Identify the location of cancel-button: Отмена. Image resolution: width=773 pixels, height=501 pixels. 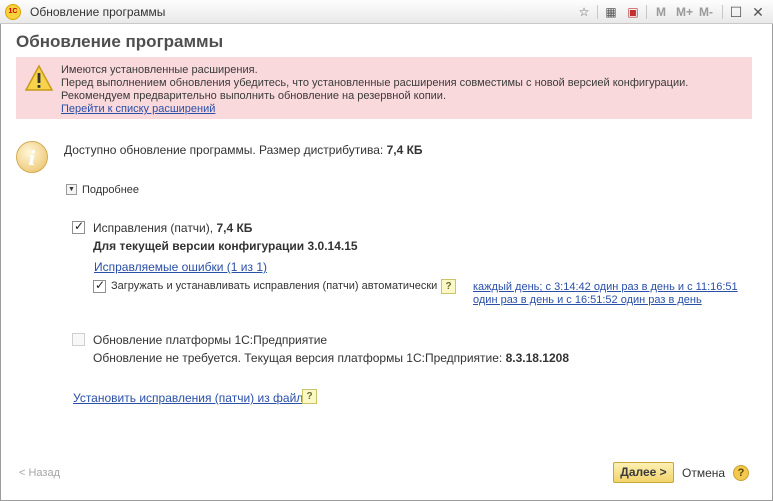
(703, 473).